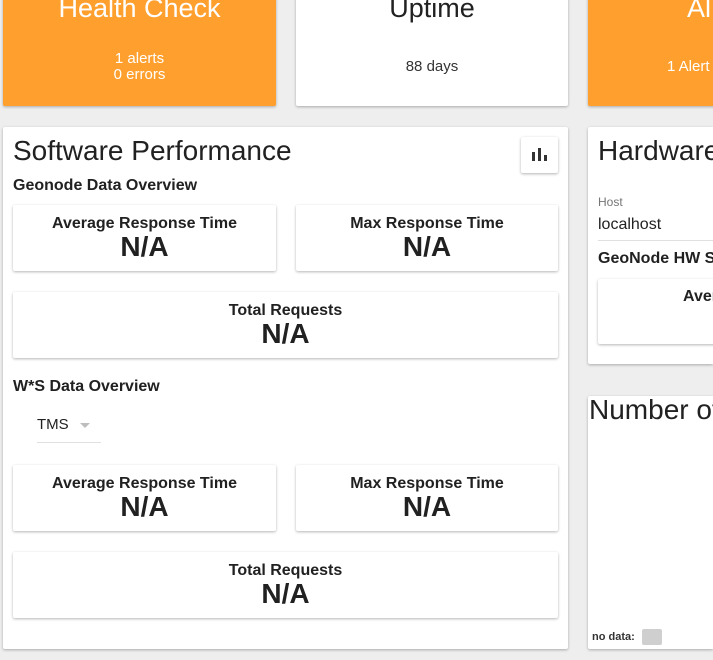 Image resolution: width=713 pixels, height=660 pixels. What do you see at coordinates (650, 53) in the screenshot?
I see `alerts-card: Al 1 Alert` at bounding box center [650, 53].